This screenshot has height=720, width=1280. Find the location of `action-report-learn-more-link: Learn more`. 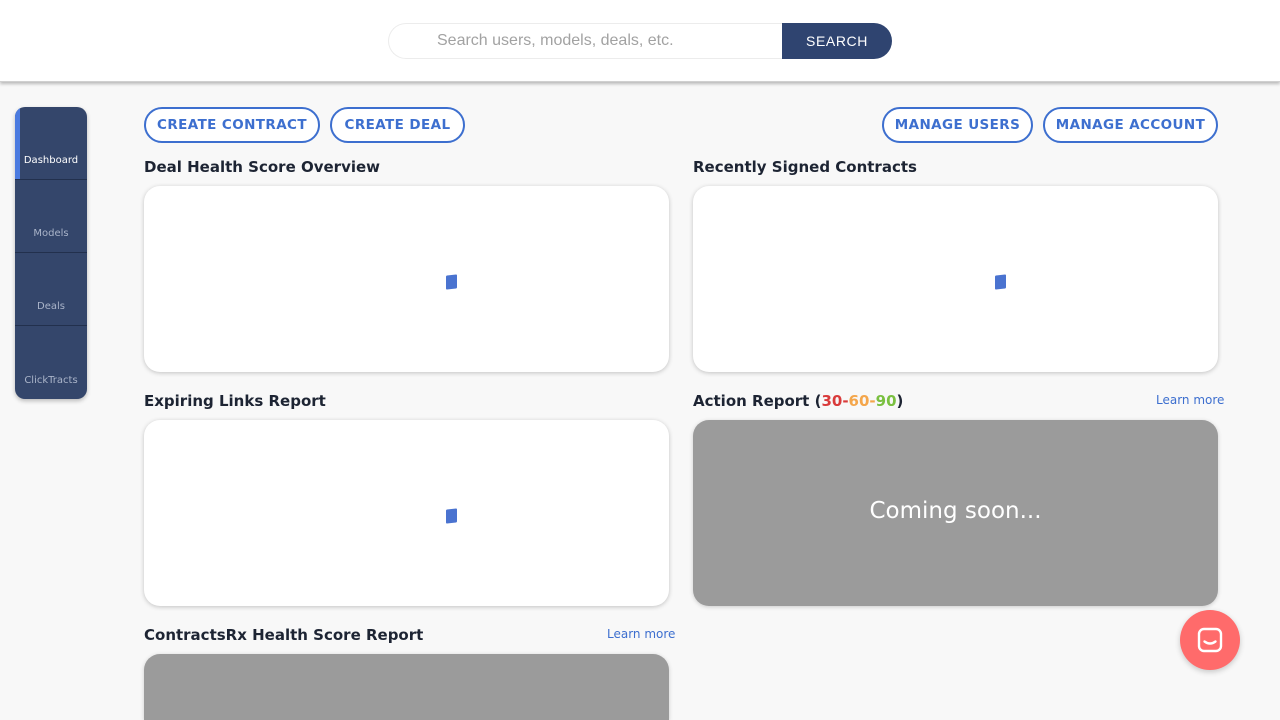

action-report-learn-more-link: Learn more is located at coordinates (1190, 400).